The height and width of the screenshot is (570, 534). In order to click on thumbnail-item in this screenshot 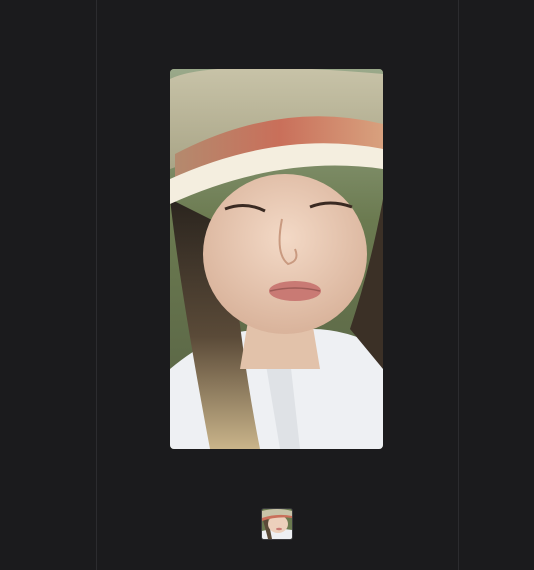, I will do `click(277, 524)`.